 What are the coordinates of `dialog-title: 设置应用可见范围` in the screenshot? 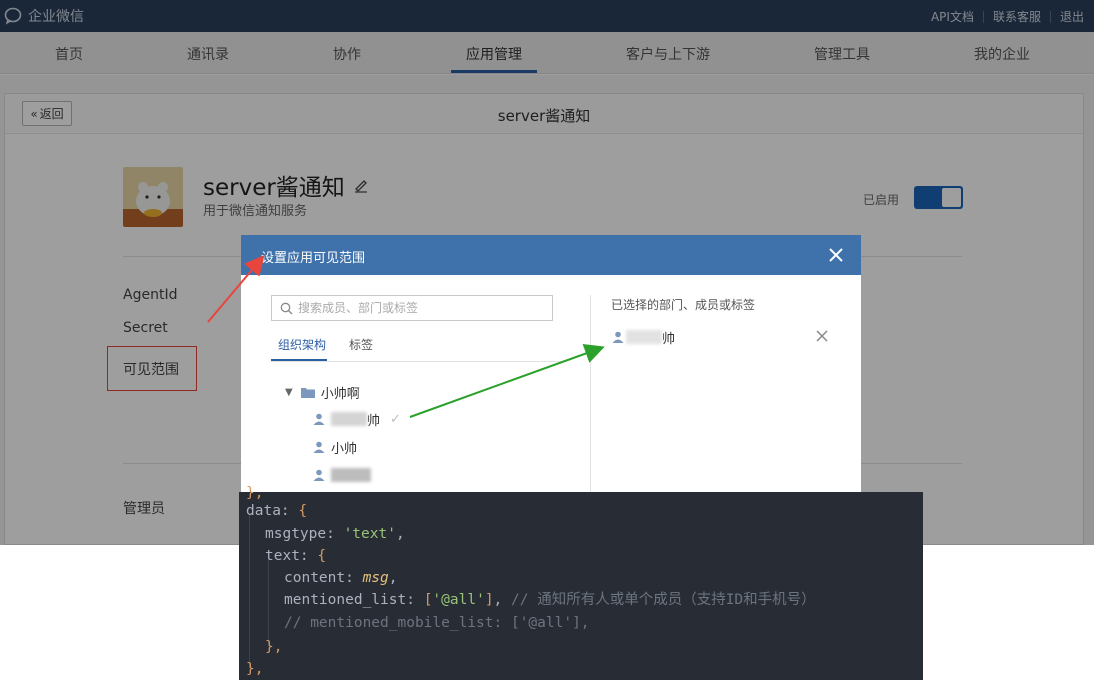 It's located at (313, 258).